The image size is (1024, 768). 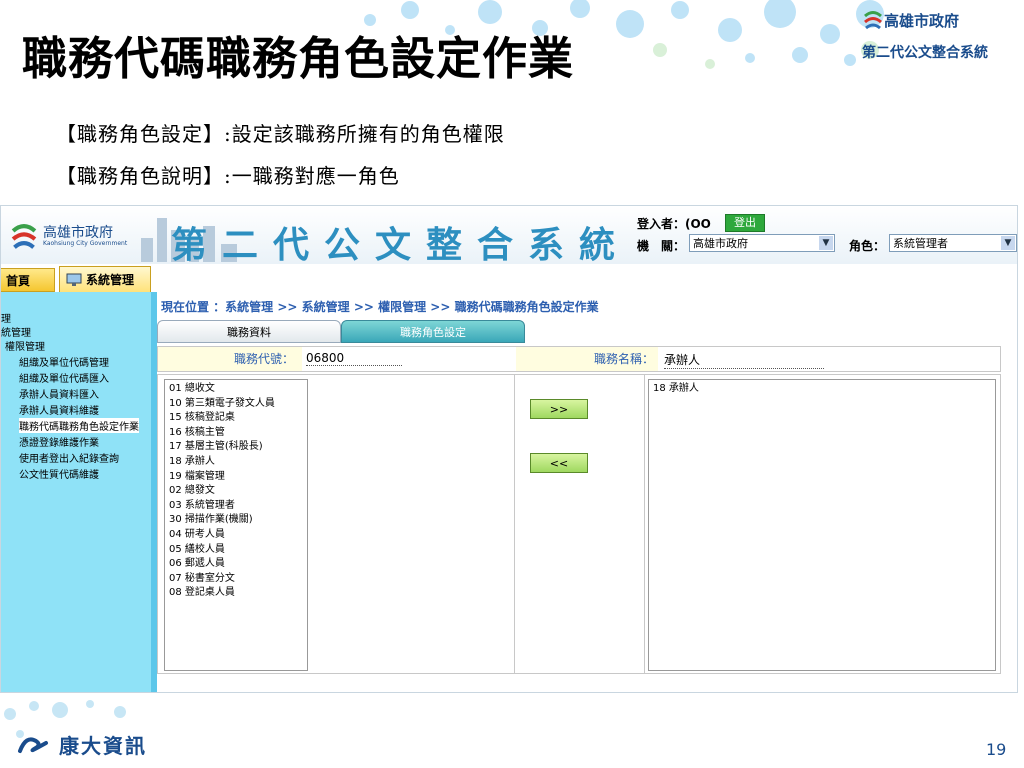 I want to click on assigned-roles-list: 18 承辦人, so click(x=822, y=525).